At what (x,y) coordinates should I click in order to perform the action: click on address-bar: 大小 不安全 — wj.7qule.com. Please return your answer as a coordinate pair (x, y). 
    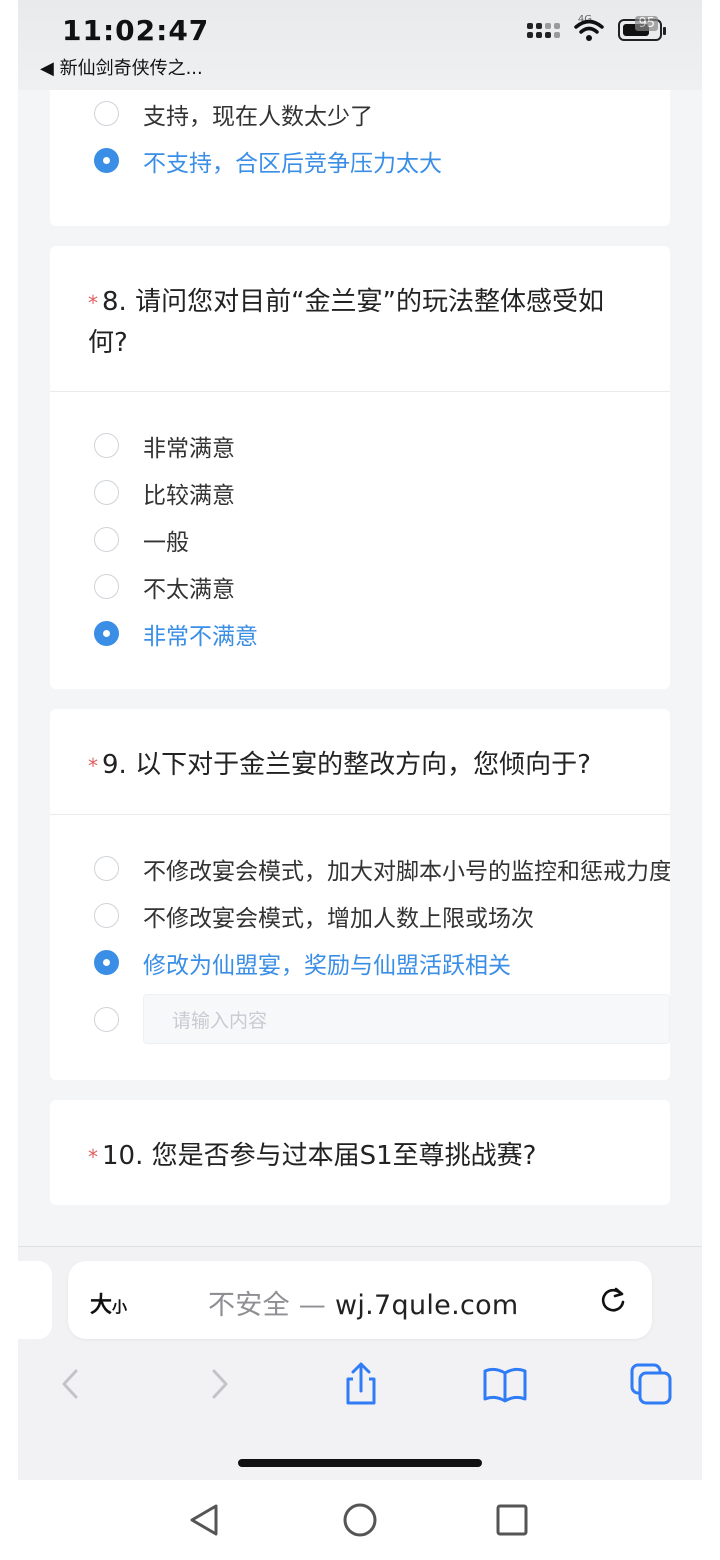
    Looking at the image, I should click on (360, 1300).